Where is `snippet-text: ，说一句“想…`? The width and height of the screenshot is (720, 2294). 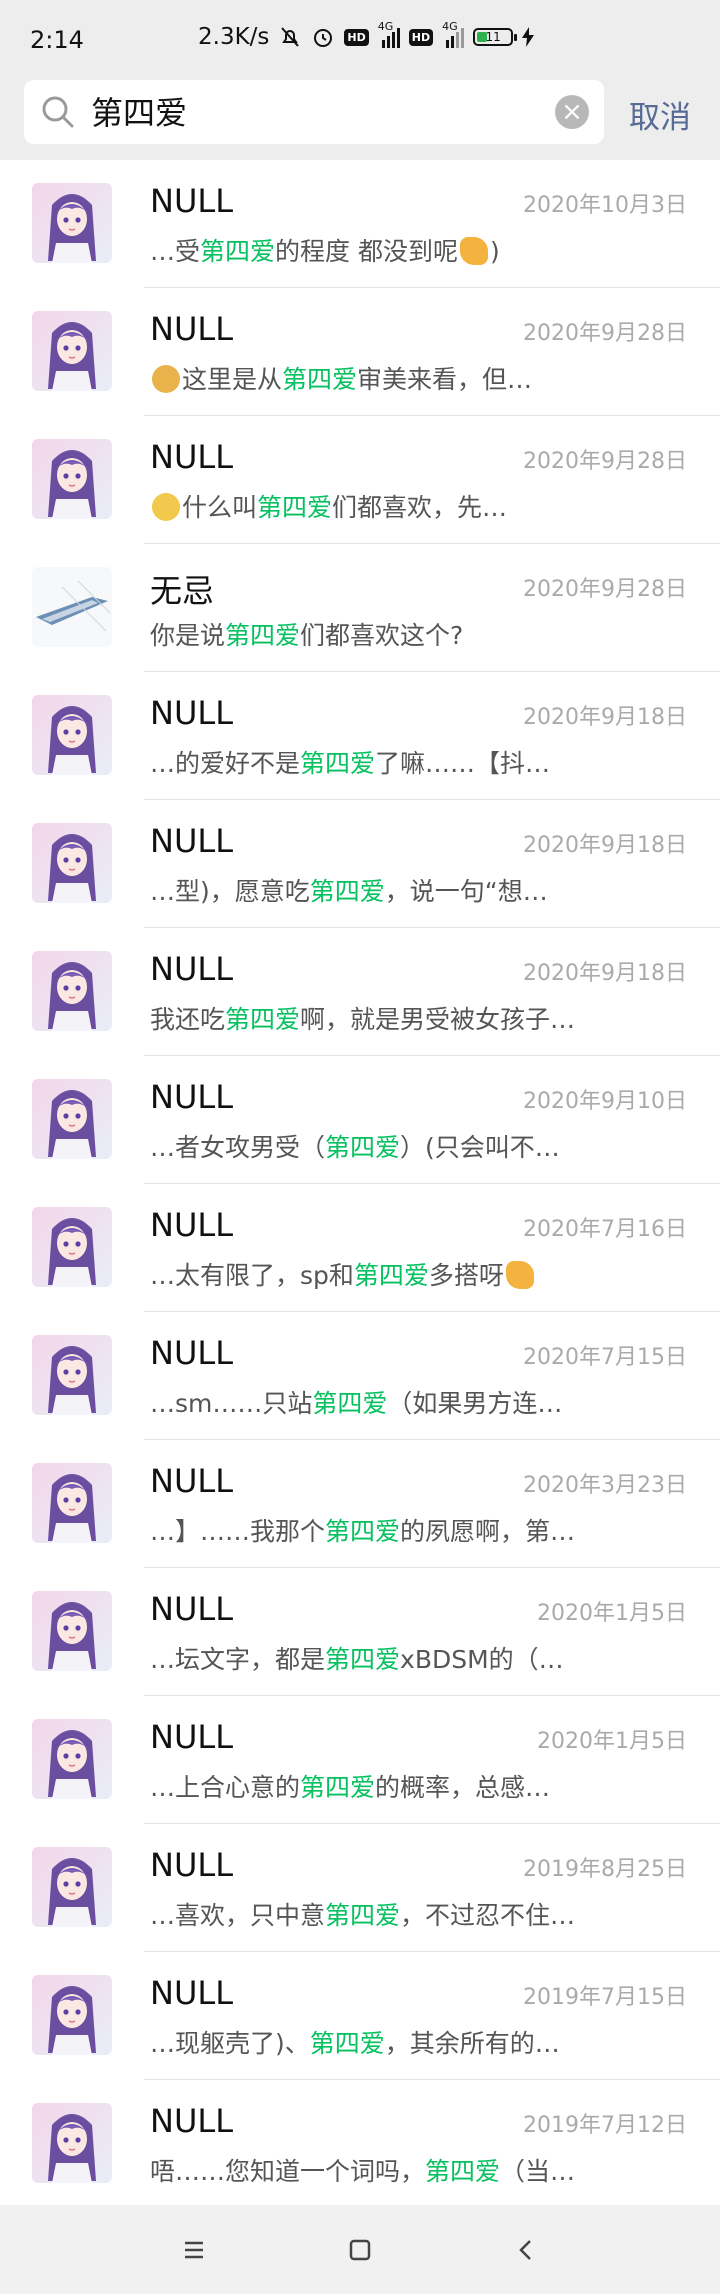 snippet-text: ，说一句“想… is located at coordinates (466, 891).